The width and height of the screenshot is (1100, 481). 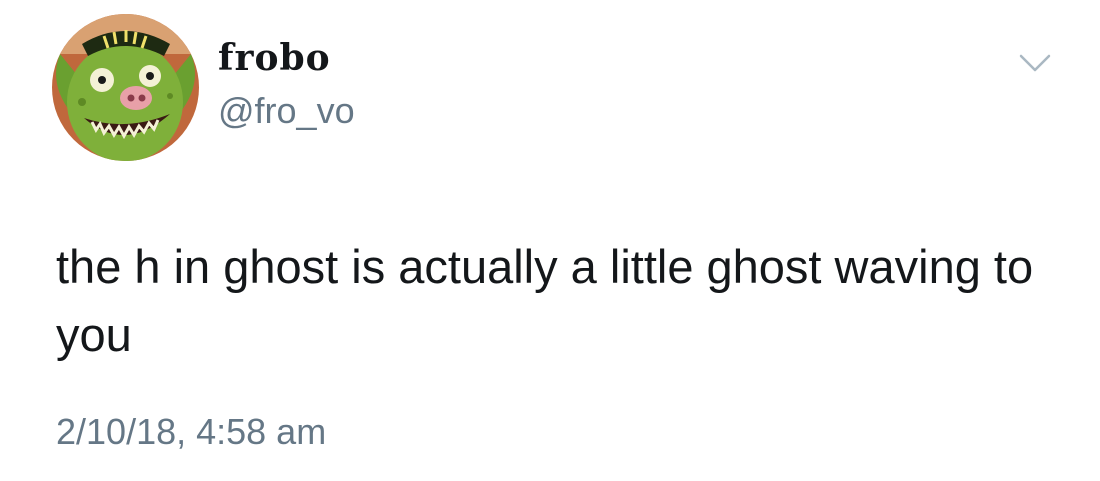 I want to click on tweet-menu-button, so click(x=1035, y=64).